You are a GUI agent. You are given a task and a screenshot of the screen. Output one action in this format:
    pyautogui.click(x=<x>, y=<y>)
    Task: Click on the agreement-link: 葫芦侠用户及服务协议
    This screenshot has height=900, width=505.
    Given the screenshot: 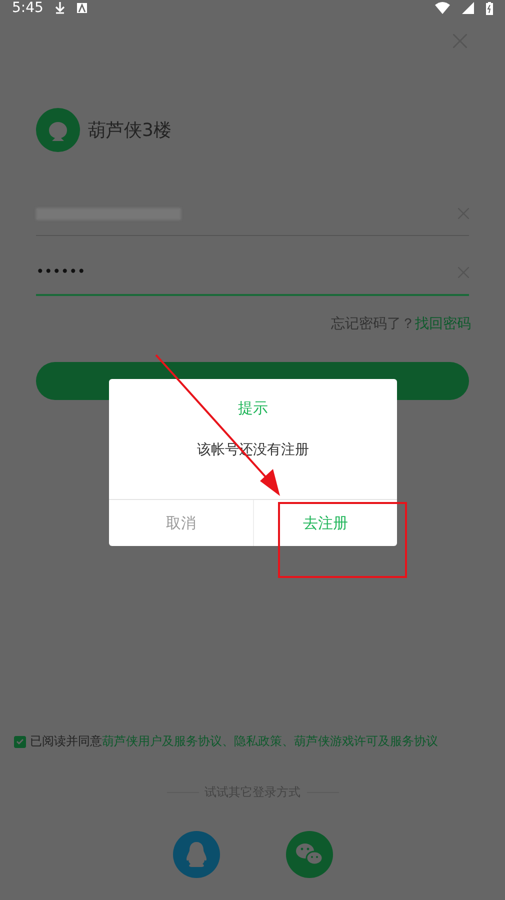 What is the action you would take?
    pyautogui.click(x=162, y=741)
    